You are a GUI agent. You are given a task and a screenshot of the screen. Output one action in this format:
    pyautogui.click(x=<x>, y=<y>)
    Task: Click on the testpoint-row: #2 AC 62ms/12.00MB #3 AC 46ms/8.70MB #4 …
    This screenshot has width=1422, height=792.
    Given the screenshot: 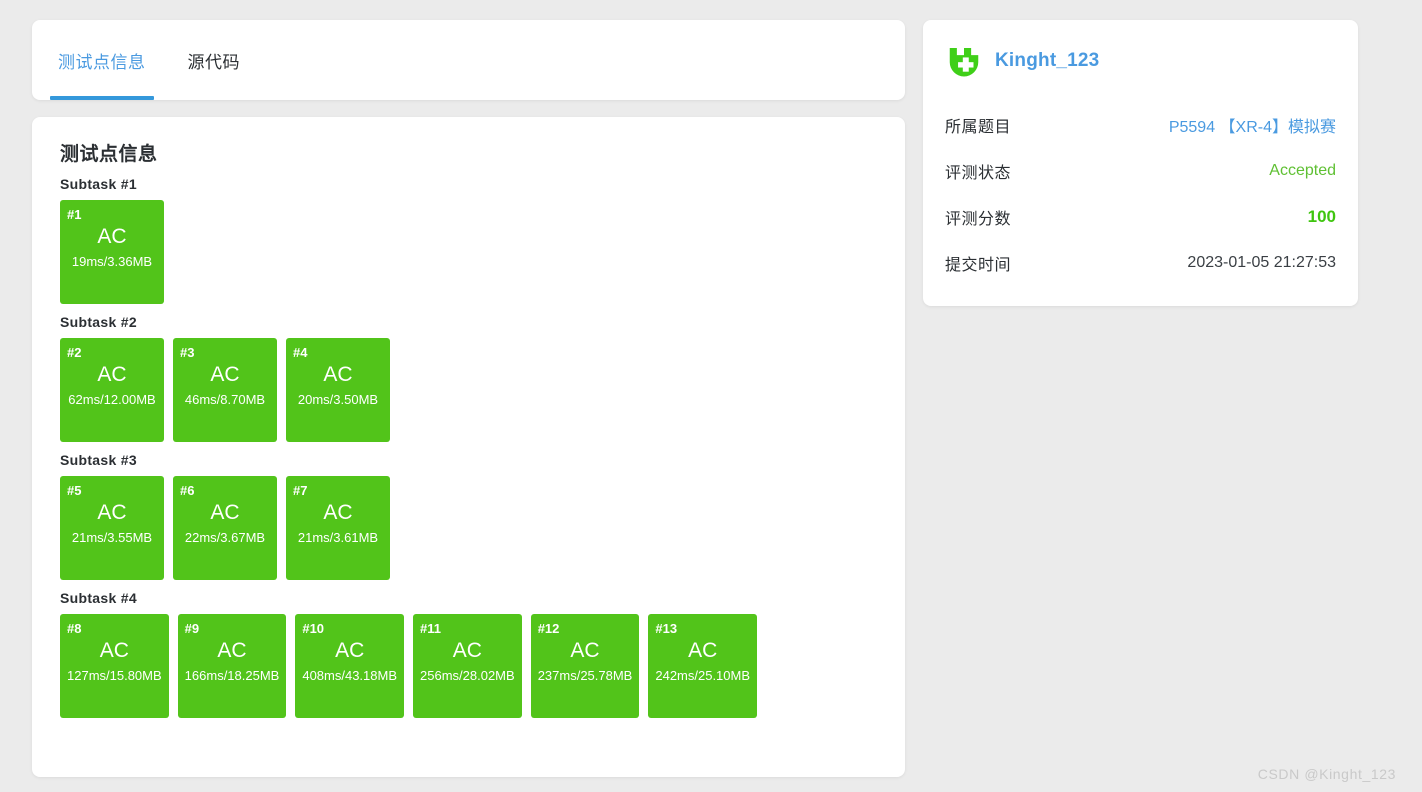 What is the action you would take?
    pyautogui.click(x=468, y=390)
    